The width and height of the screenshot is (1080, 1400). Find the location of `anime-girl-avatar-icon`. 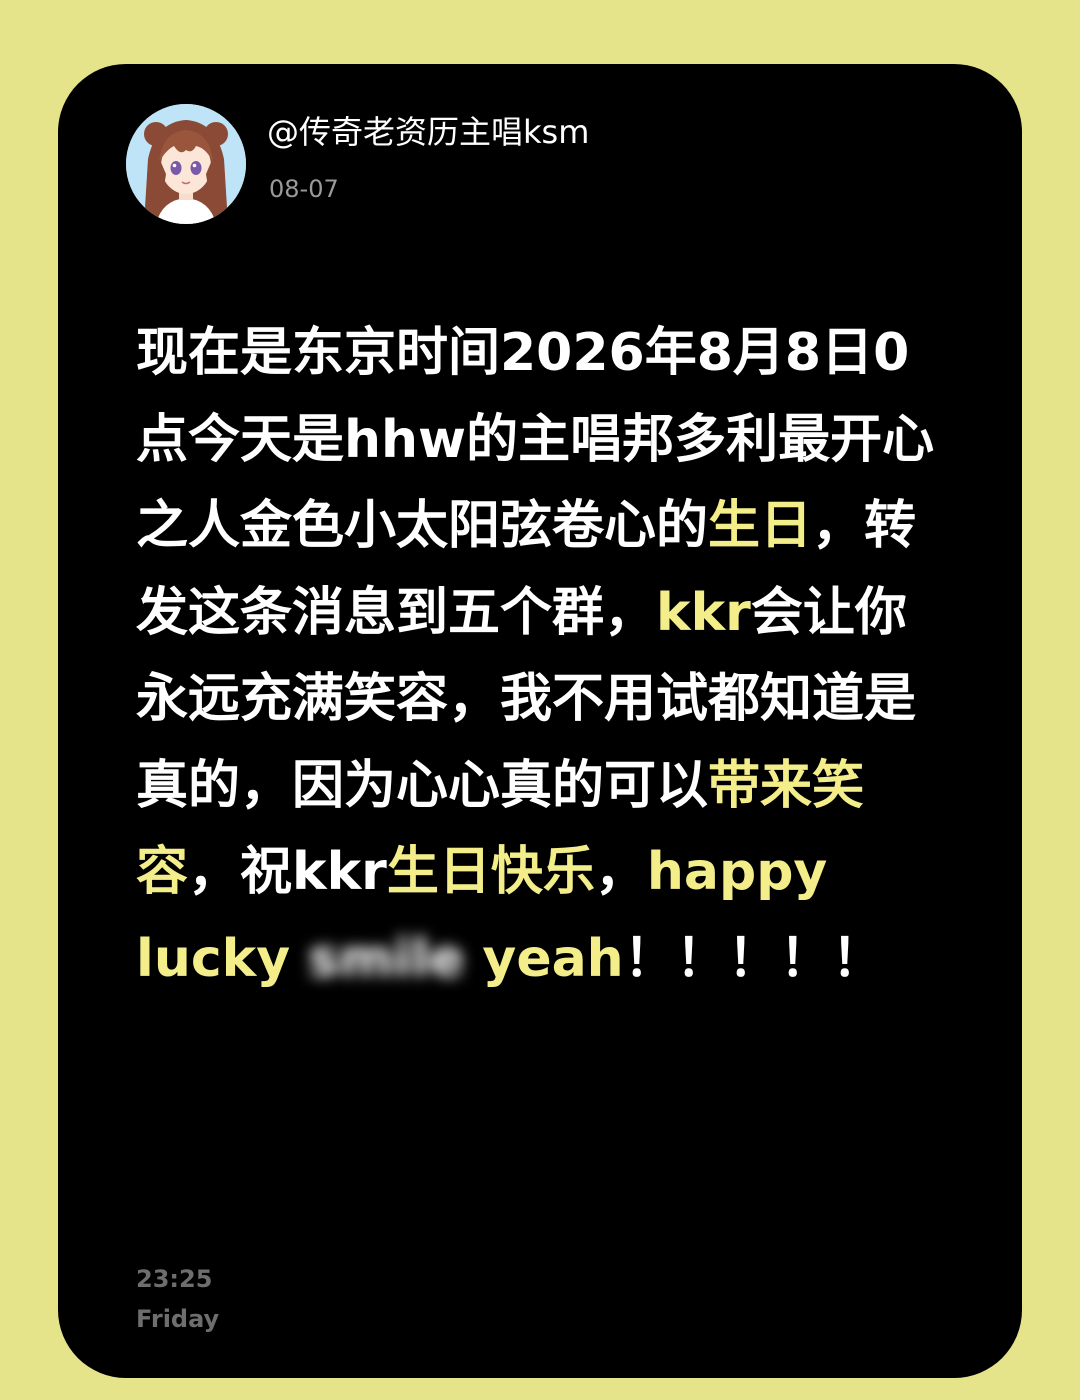

anime-girl-avatar-icon is located at coordinates (186, 164).